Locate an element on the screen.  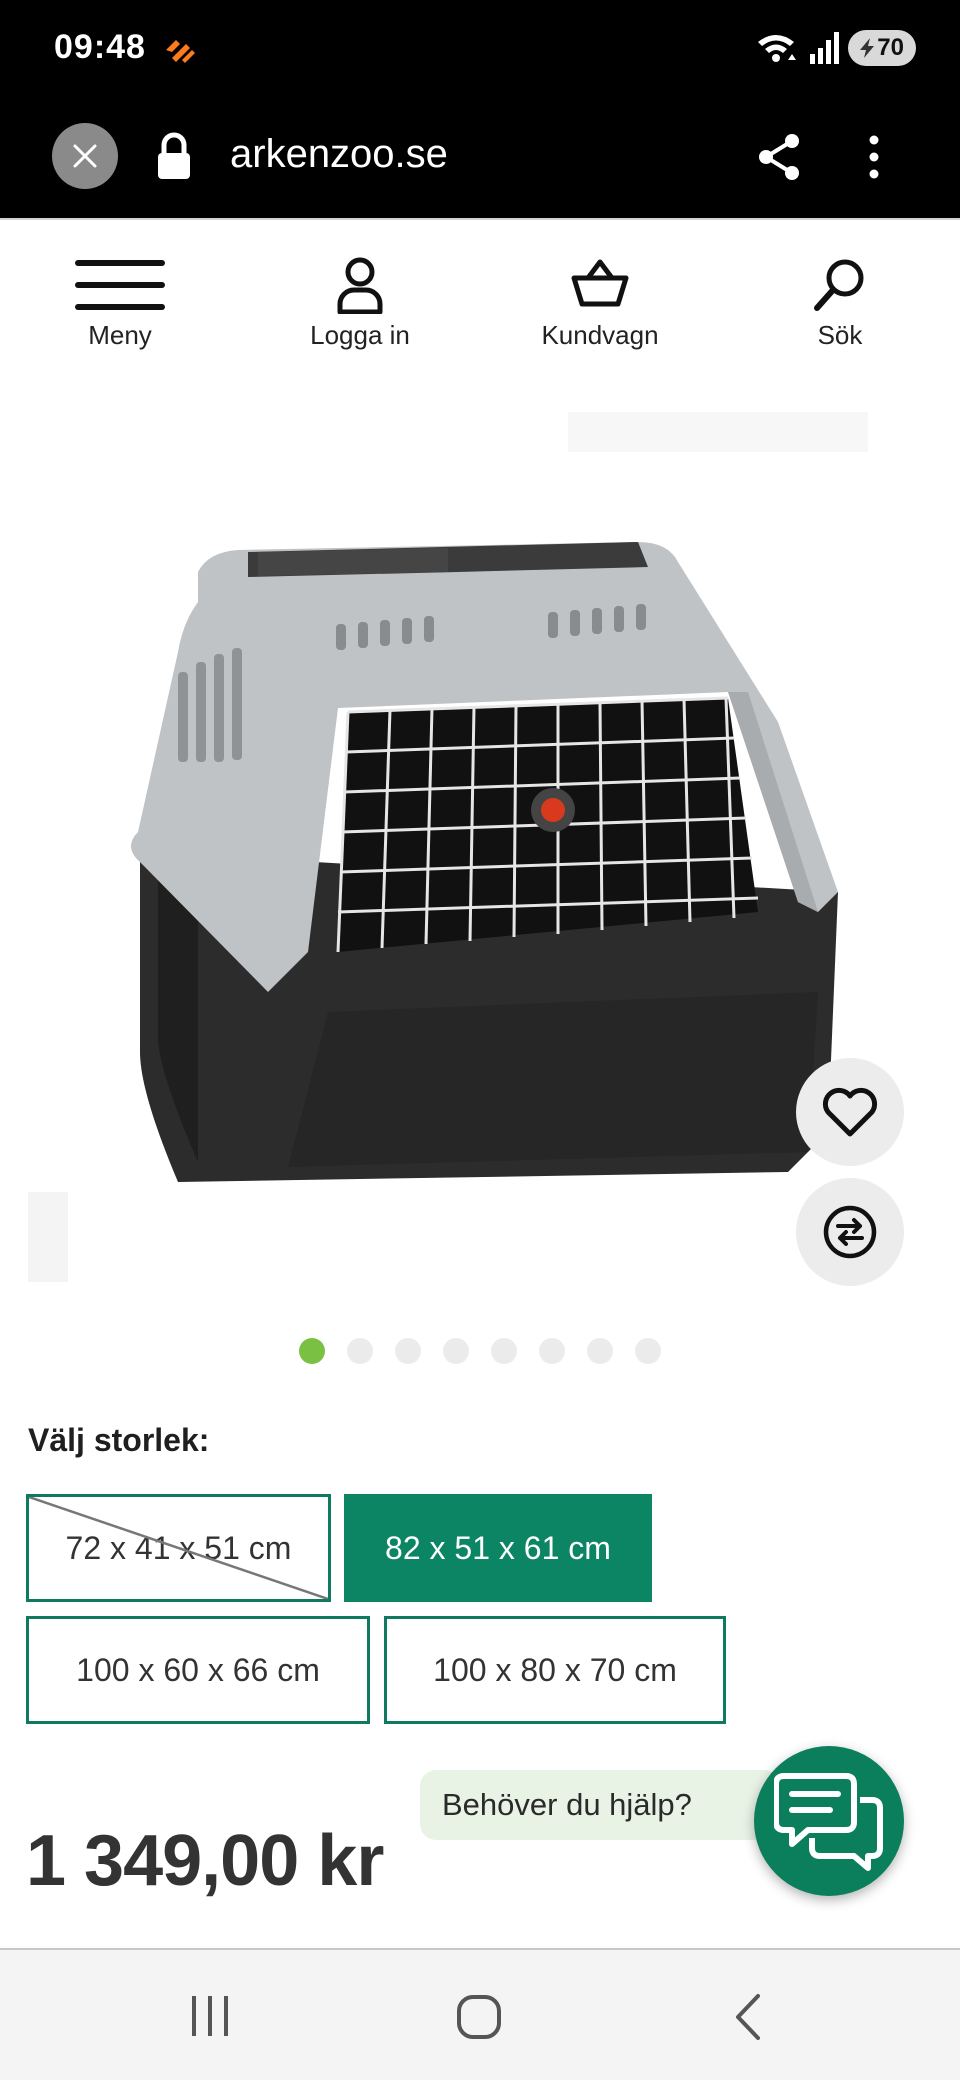
basket-icon is located at coordinates (600, 283).